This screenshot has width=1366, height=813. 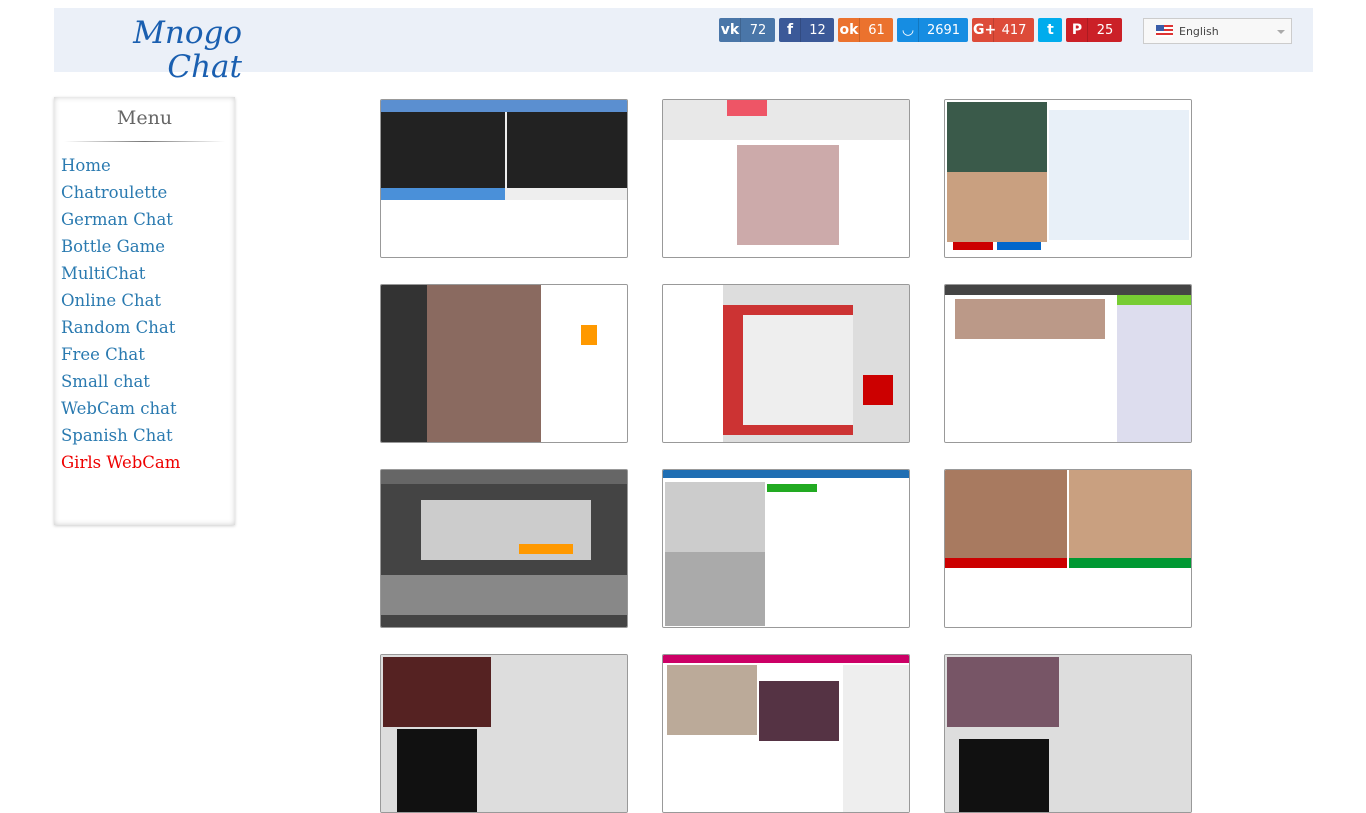 I want to click on menu-item-bottle-game: Bottle Game, so click(x=144, y=246).